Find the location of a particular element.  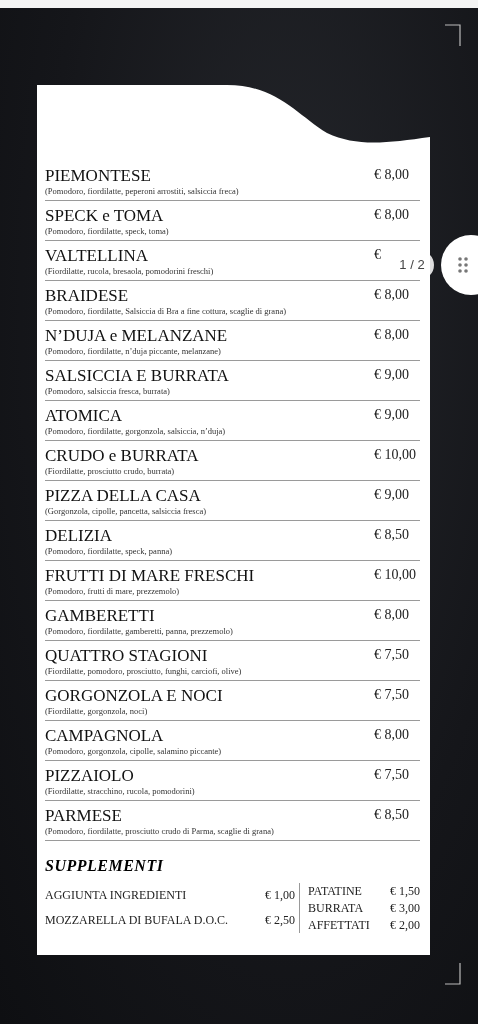

supplement-price: € 1,50 is located at coordinates (405, 891).